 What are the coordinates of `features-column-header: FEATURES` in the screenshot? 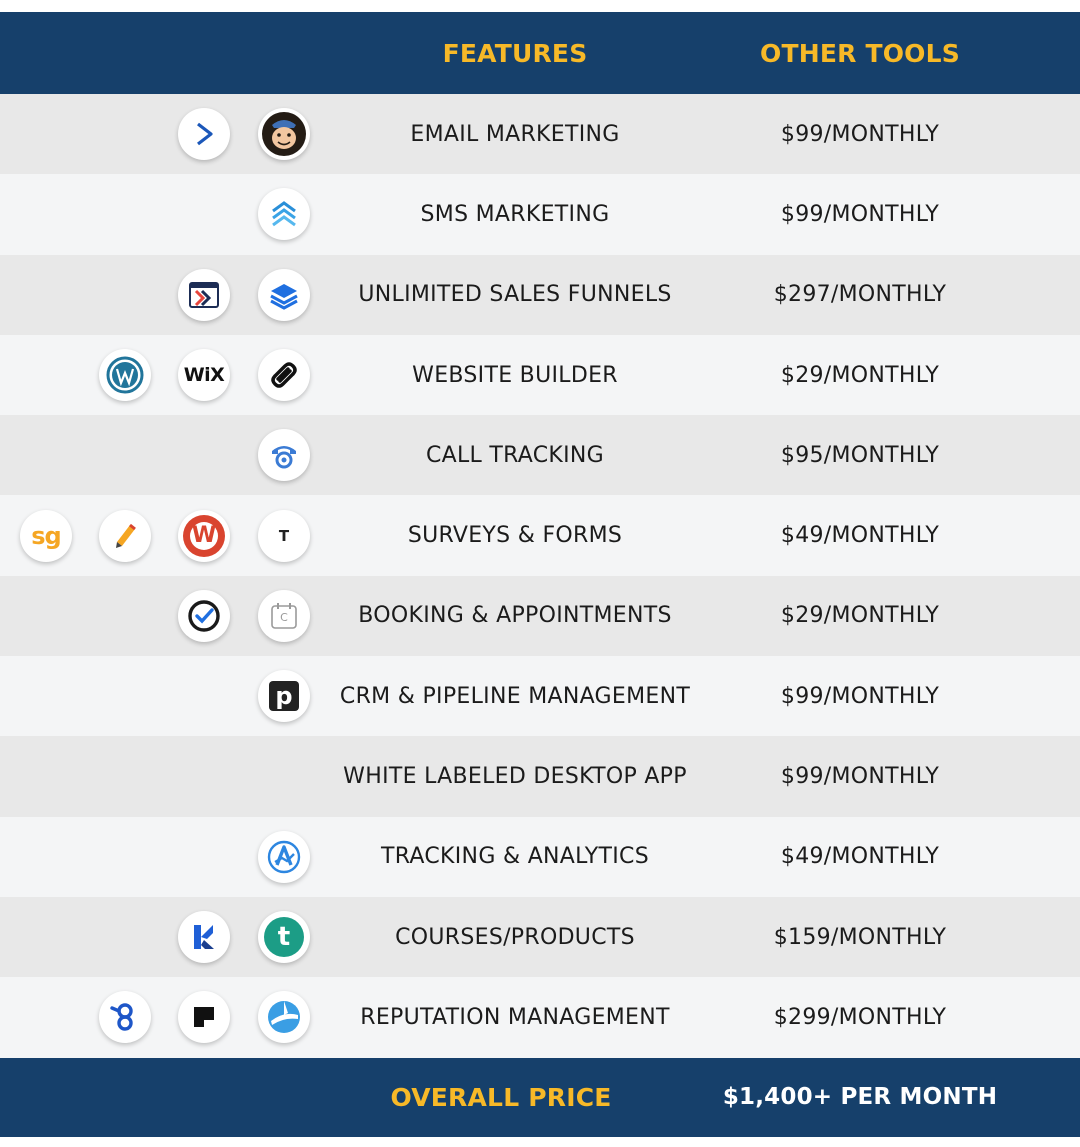 It's located at (515, 53).